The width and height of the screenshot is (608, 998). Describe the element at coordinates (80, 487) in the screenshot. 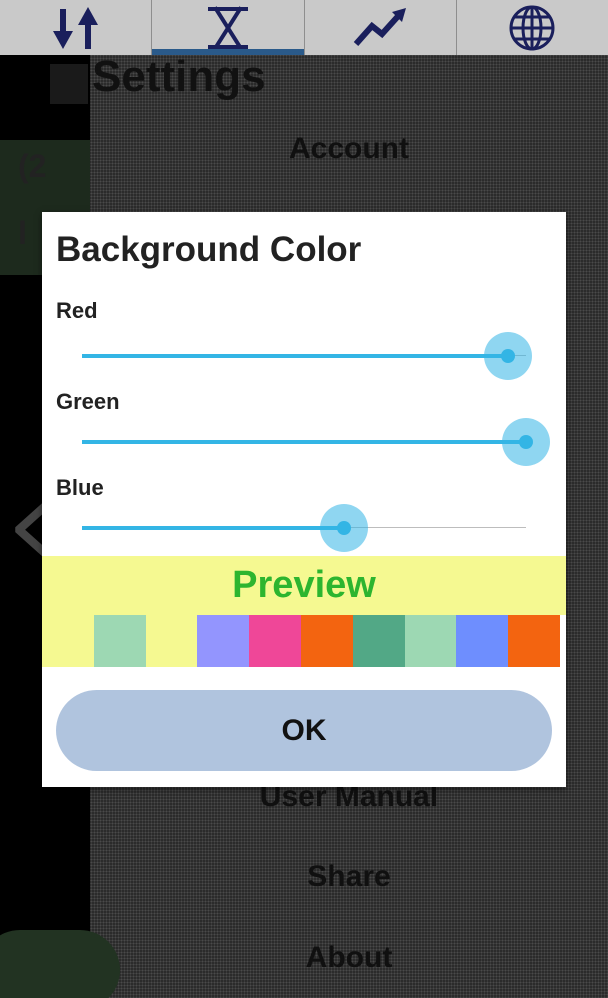

I see `blue-label: Blue` at that location.